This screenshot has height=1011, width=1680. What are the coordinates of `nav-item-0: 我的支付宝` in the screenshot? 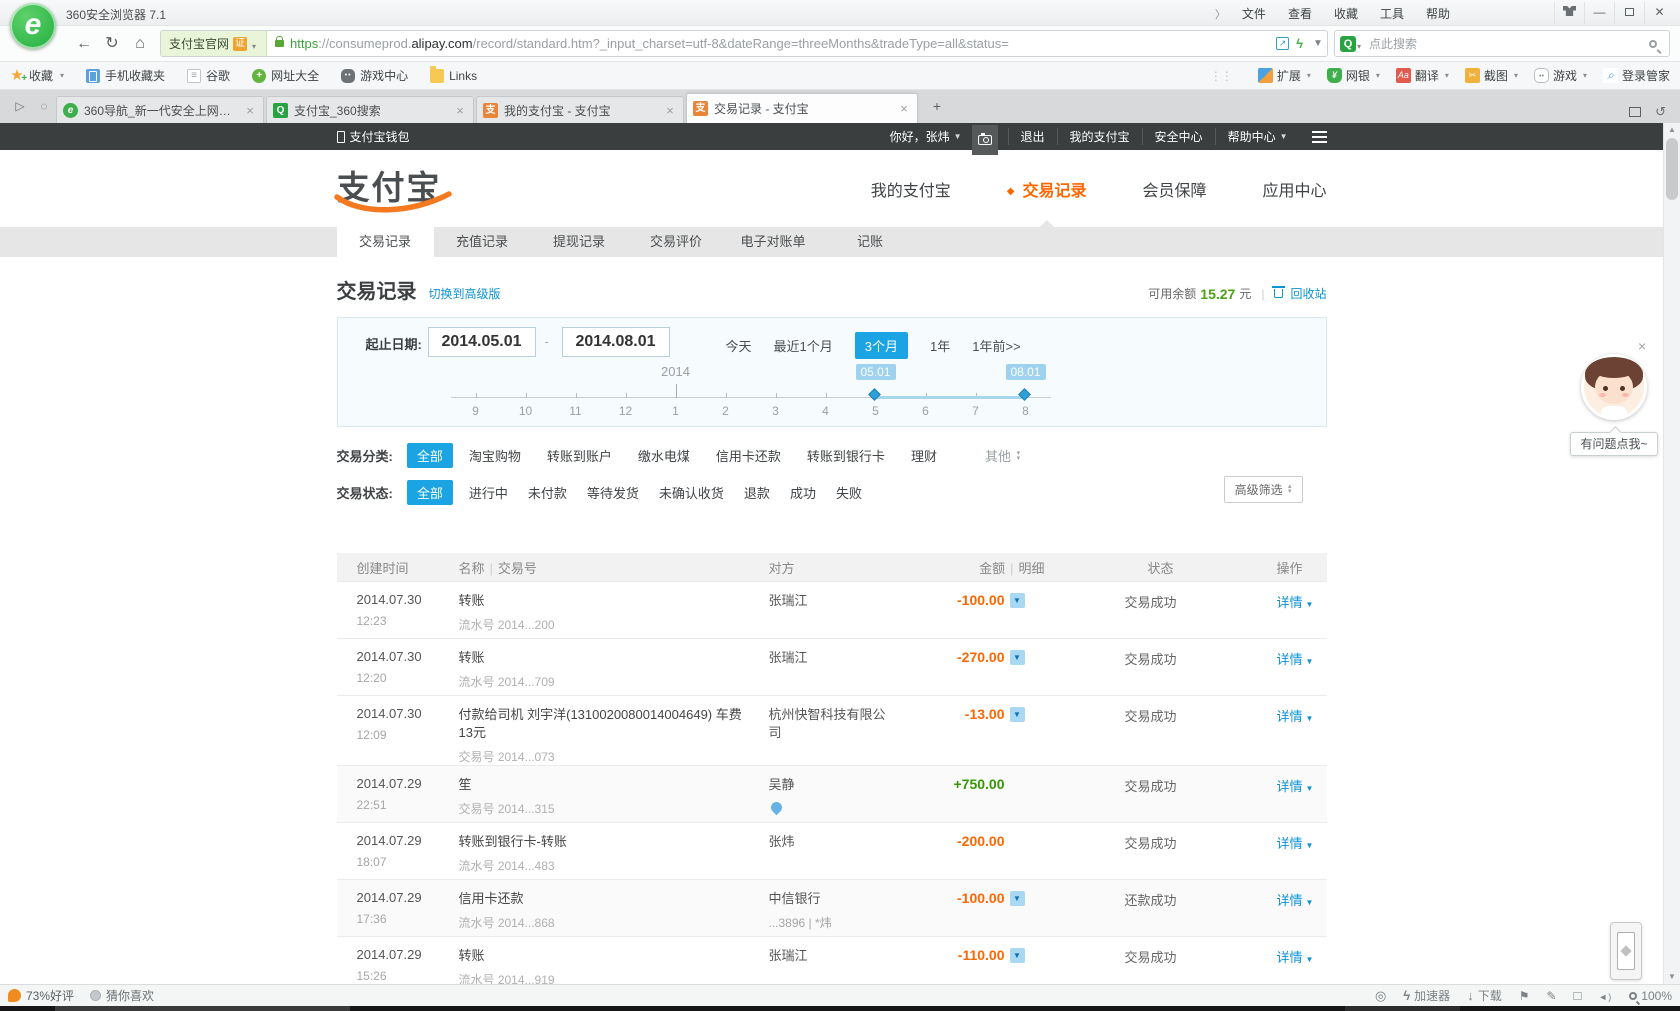 It's located at (911, 189).